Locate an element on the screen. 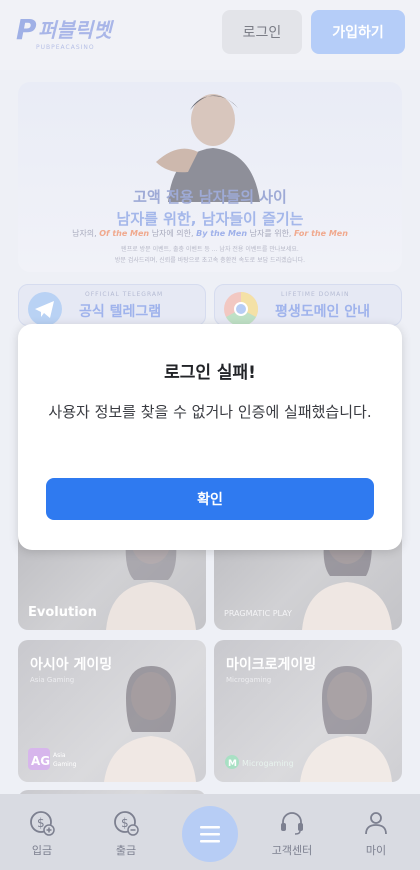 This screenshot has width=420, height=870. dialog-title: 로그인 실패! is located at coordinates (210, 373).